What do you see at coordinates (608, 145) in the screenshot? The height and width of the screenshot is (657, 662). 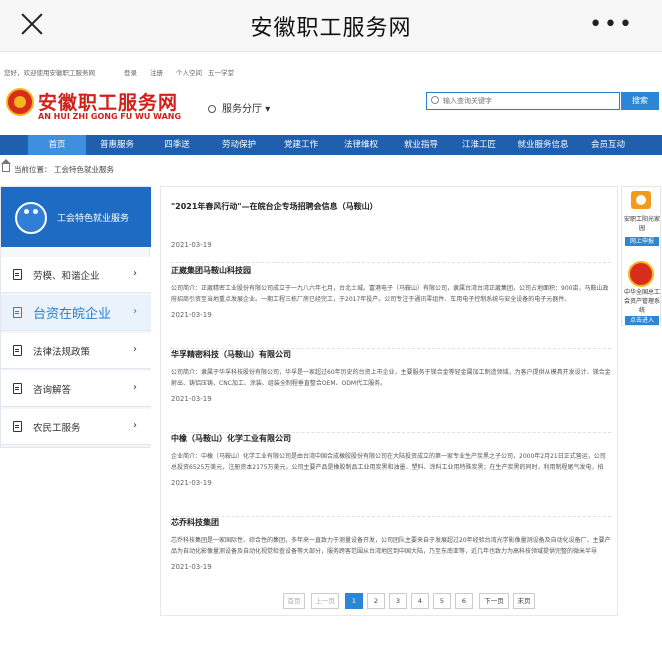 I see `nav-member-interaction: 会员互动` at bounding box center [608, 145].